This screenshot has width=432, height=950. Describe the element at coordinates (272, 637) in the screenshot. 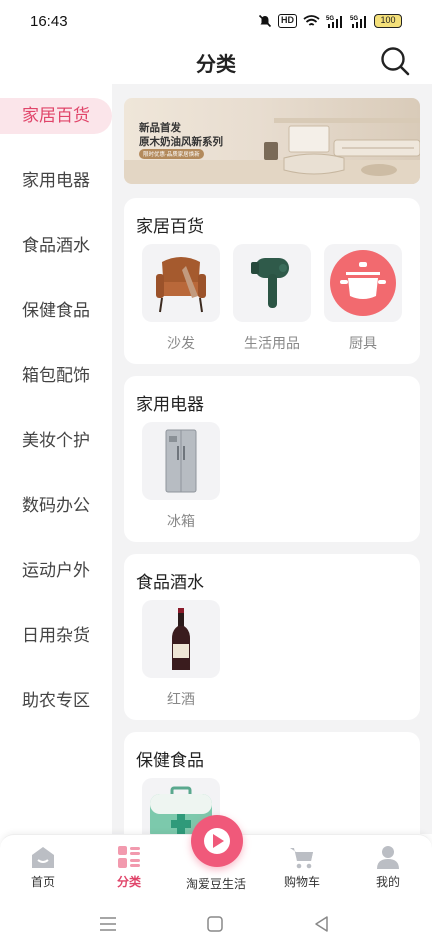

I see `section-food-drinks: 食品酒水 红酒` at that location.